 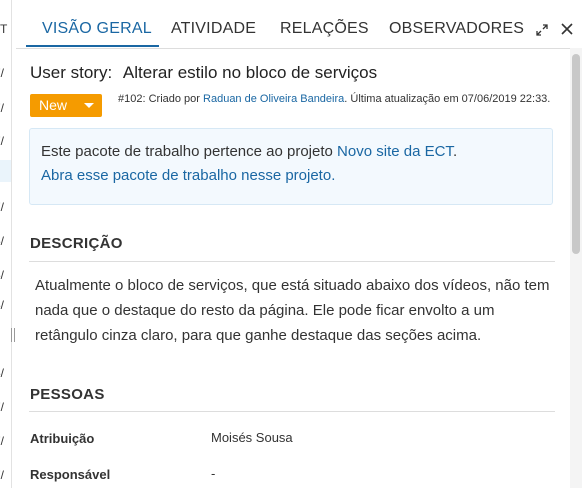 I want to click on tab-watchers: OBSERVADORES, so click(x=456, y=29).